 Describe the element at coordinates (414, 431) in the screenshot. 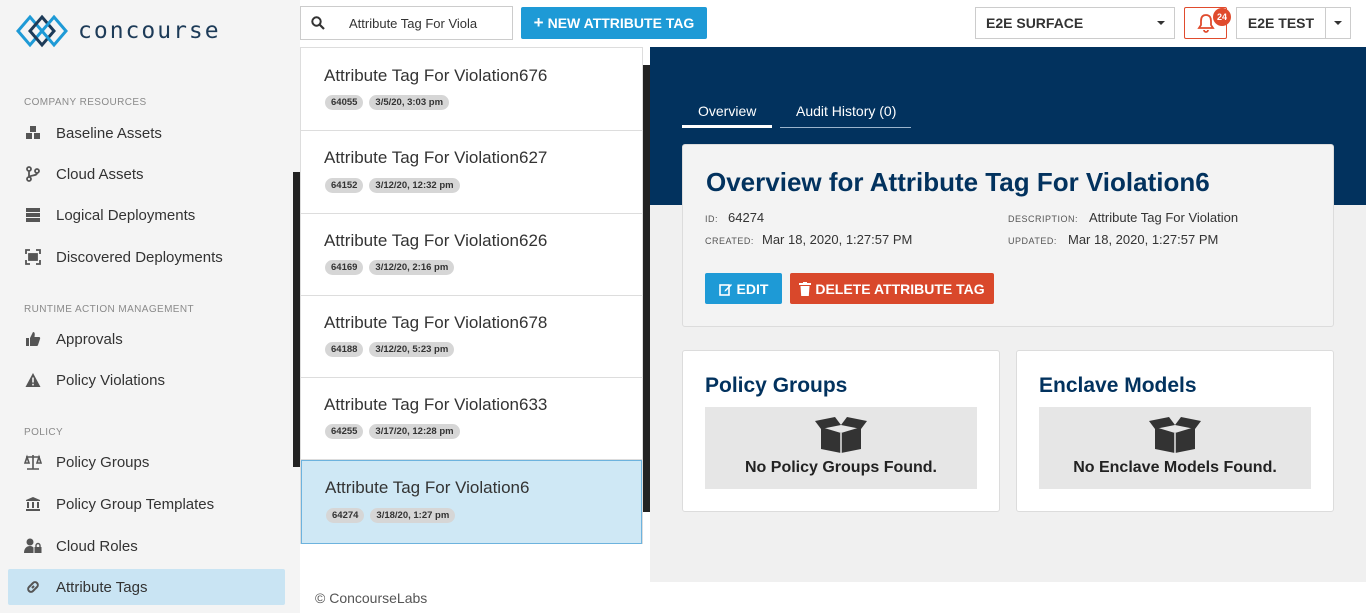

I see `date-pill: 3/17/20, 12:28 pm` at that location.